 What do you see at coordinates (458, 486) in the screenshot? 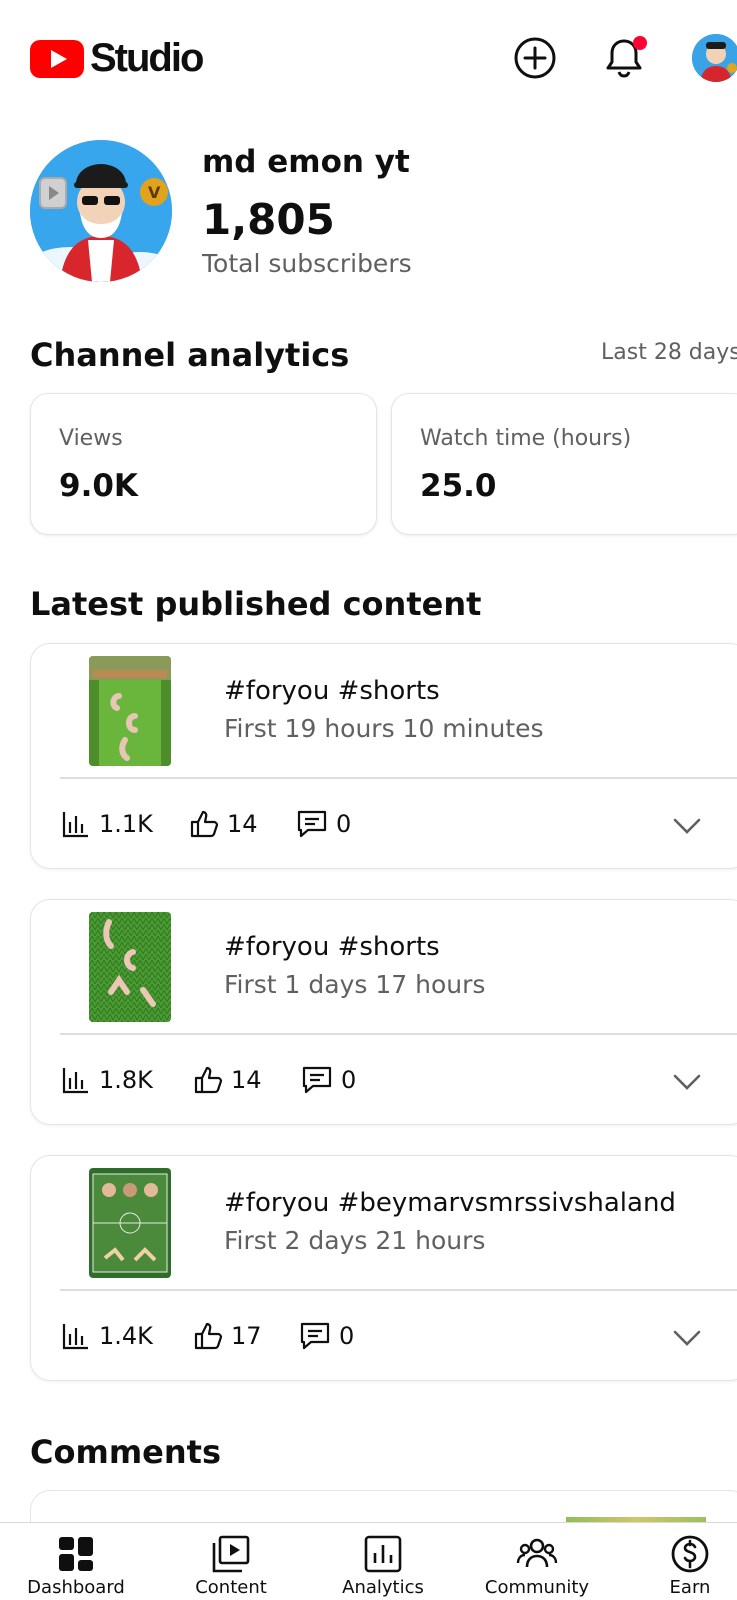
I see `watch-time-value: 25.0` at bounding box center [458, 486].